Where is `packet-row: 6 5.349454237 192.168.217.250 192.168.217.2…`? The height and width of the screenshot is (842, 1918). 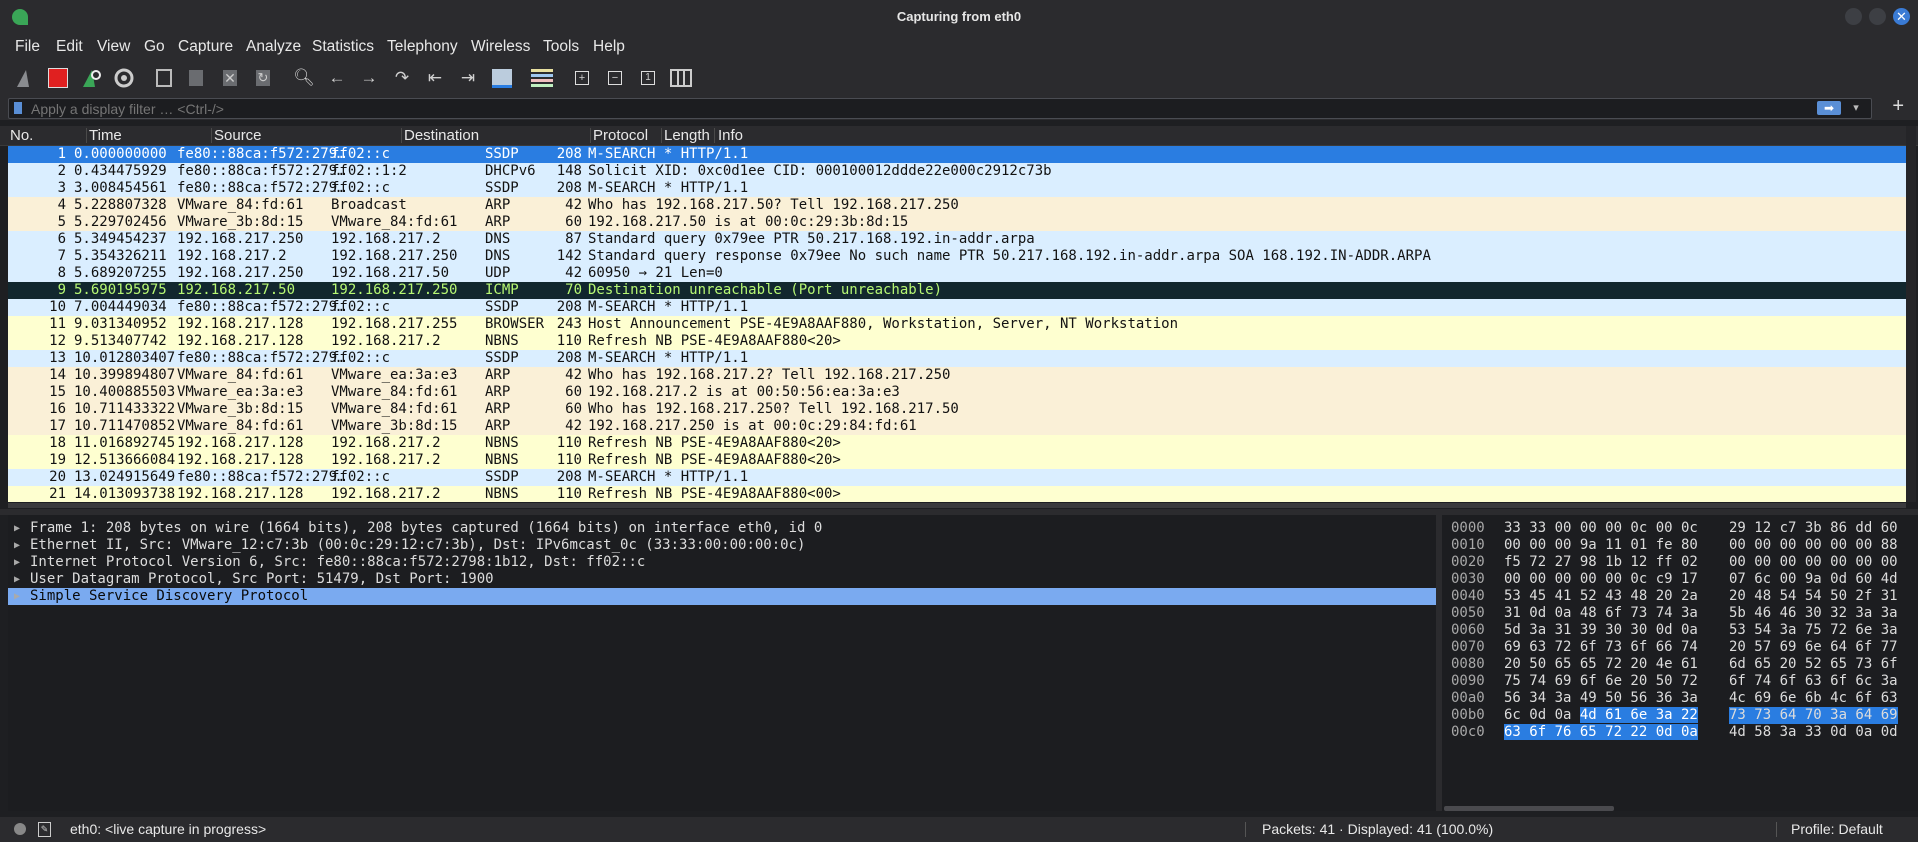 packet-row: 6 5.349454237 192.168.217.250 192.168.217.2… is located at coordinates (957, 239).